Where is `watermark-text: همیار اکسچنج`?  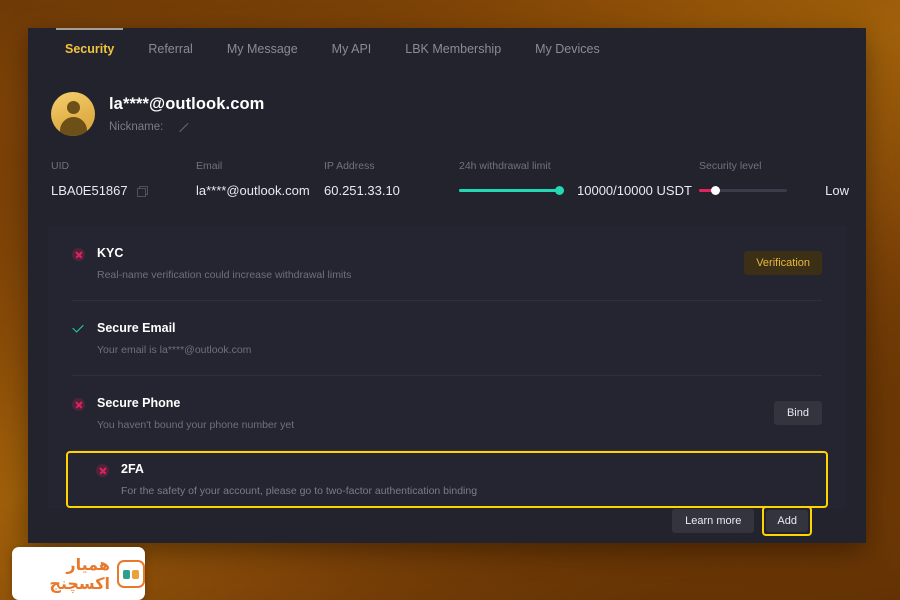
watermark-text: همیار اکسچنج is located at coordinates (79, 573).